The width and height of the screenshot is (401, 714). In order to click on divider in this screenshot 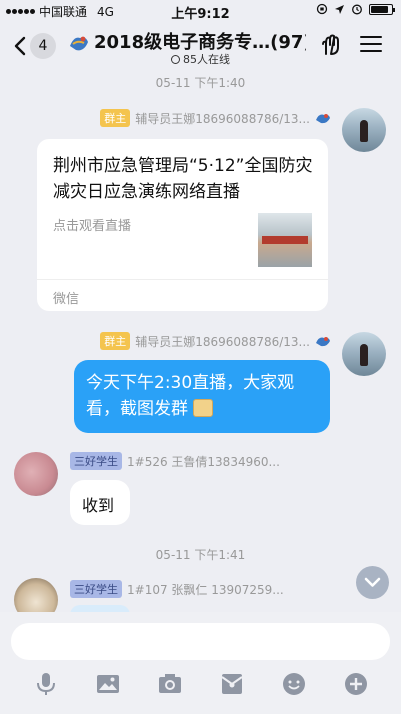, I will do `click(182, 279)`.